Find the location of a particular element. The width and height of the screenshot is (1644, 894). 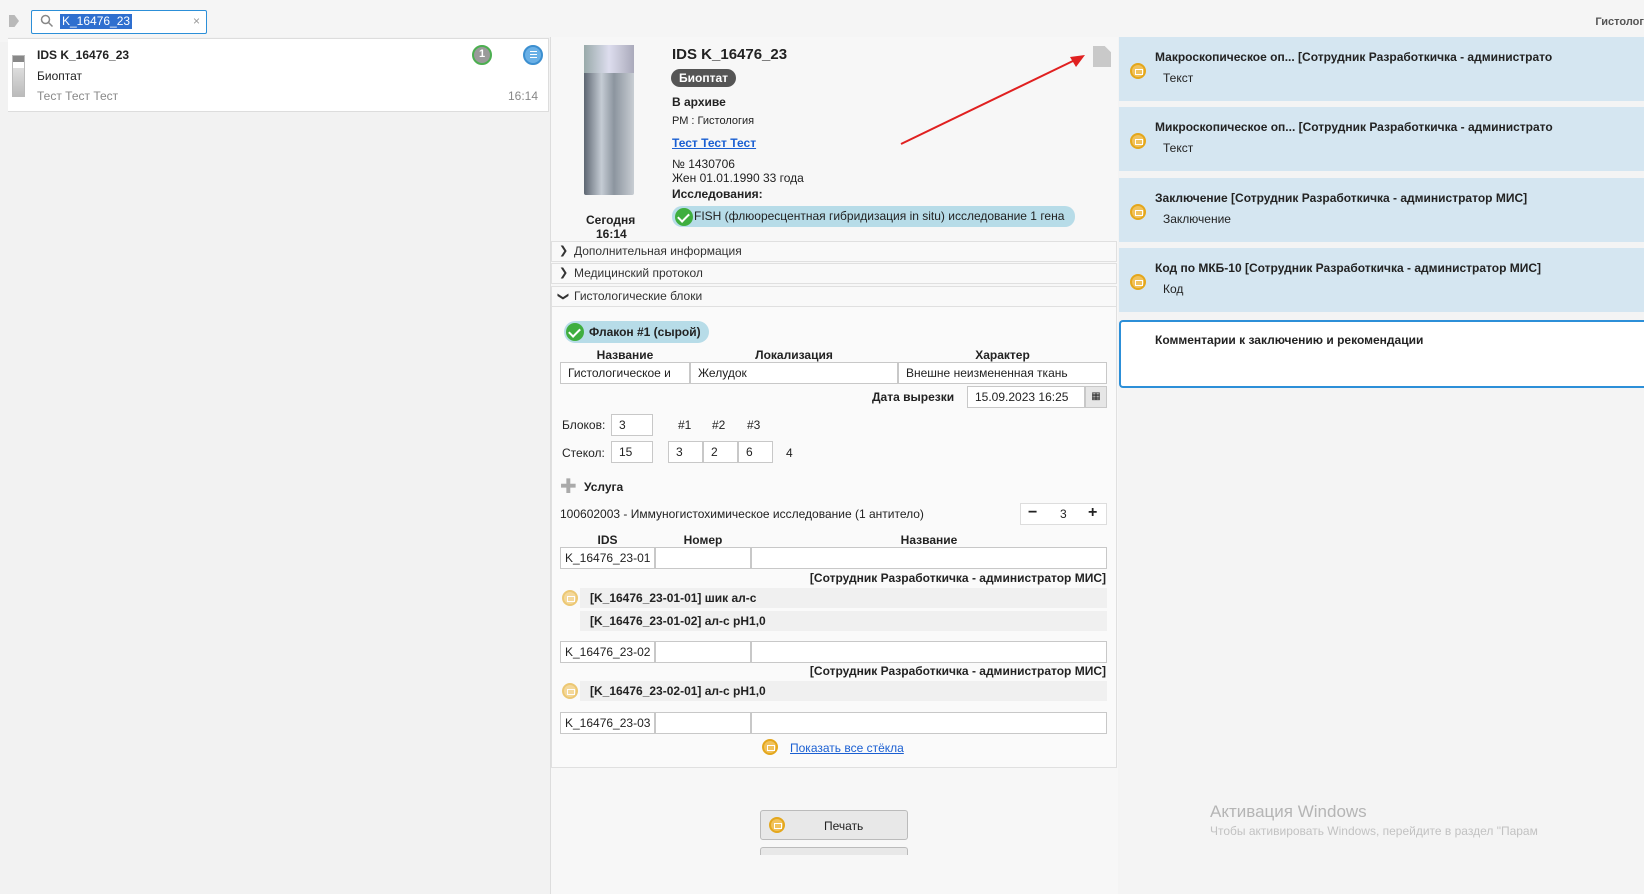

search-input: K_16476_23 × is located at coordinates (119, 22).